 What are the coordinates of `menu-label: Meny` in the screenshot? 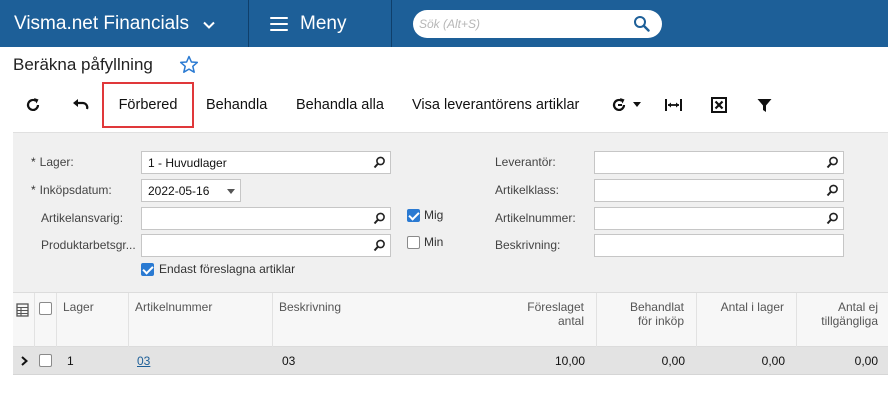 It's located at (323, 23).